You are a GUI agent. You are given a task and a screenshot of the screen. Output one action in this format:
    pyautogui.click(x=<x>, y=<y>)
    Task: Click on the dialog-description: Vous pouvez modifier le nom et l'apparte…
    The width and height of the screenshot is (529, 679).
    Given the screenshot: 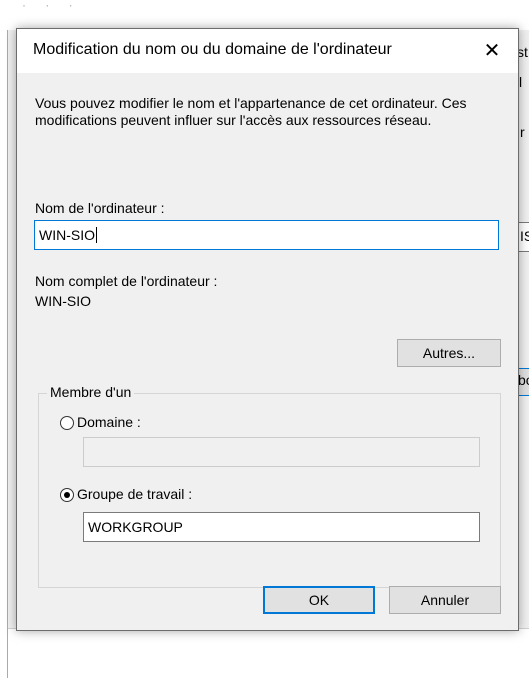 What is the action you would take?
    pyautogui.click(x=251, y=111)
    